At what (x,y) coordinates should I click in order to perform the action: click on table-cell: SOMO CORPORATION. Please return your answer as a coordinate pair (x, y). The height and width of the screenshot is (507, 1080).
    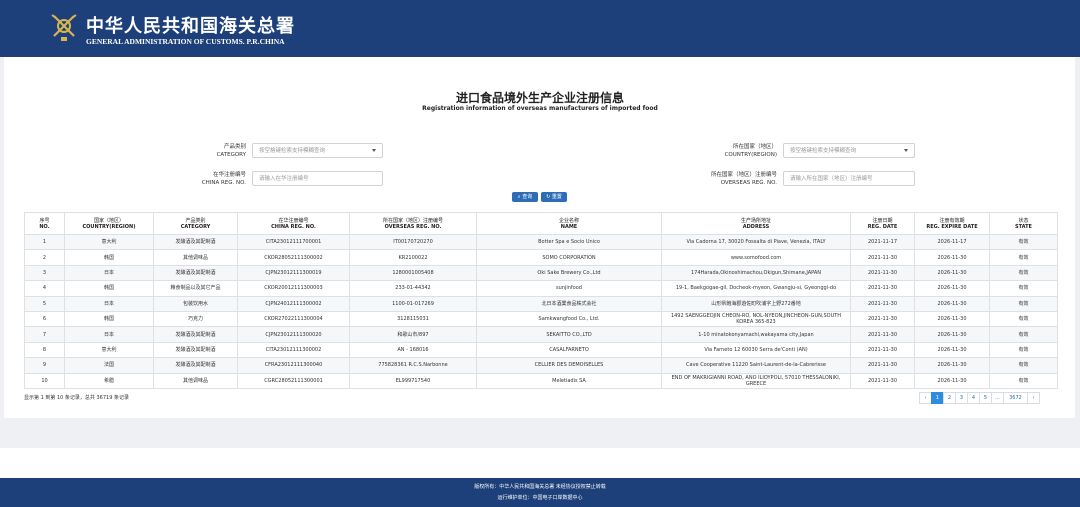
    Looking at the image, I should click on (569, 257).